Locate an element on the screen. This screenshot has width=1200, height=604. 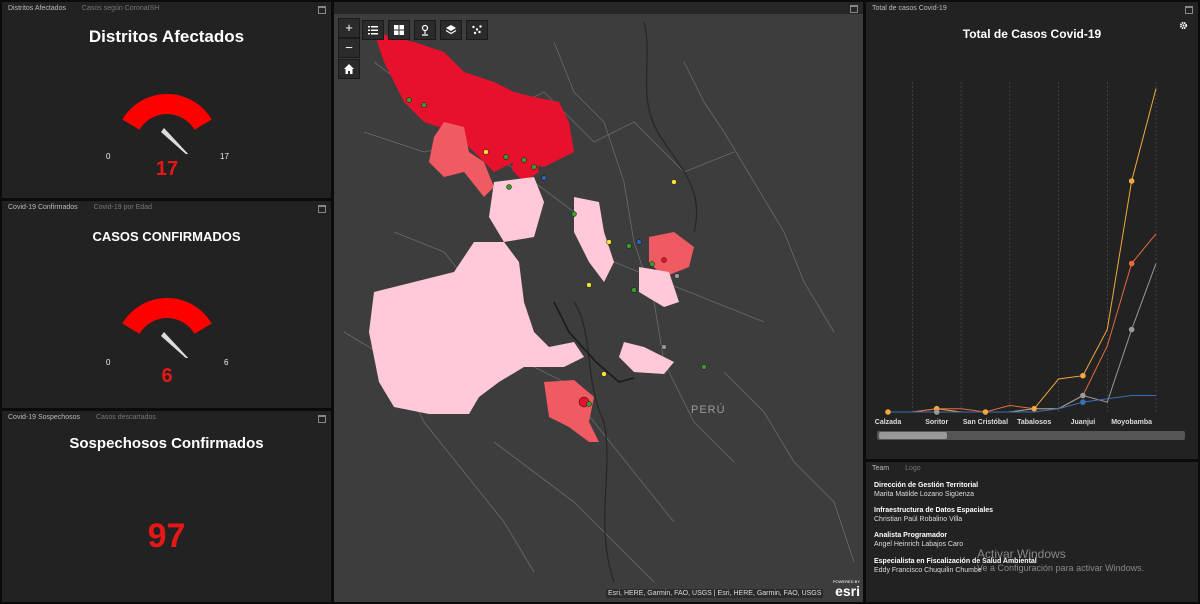
confirmed-gauge-min: 0 is located at coordinates (108, 362).